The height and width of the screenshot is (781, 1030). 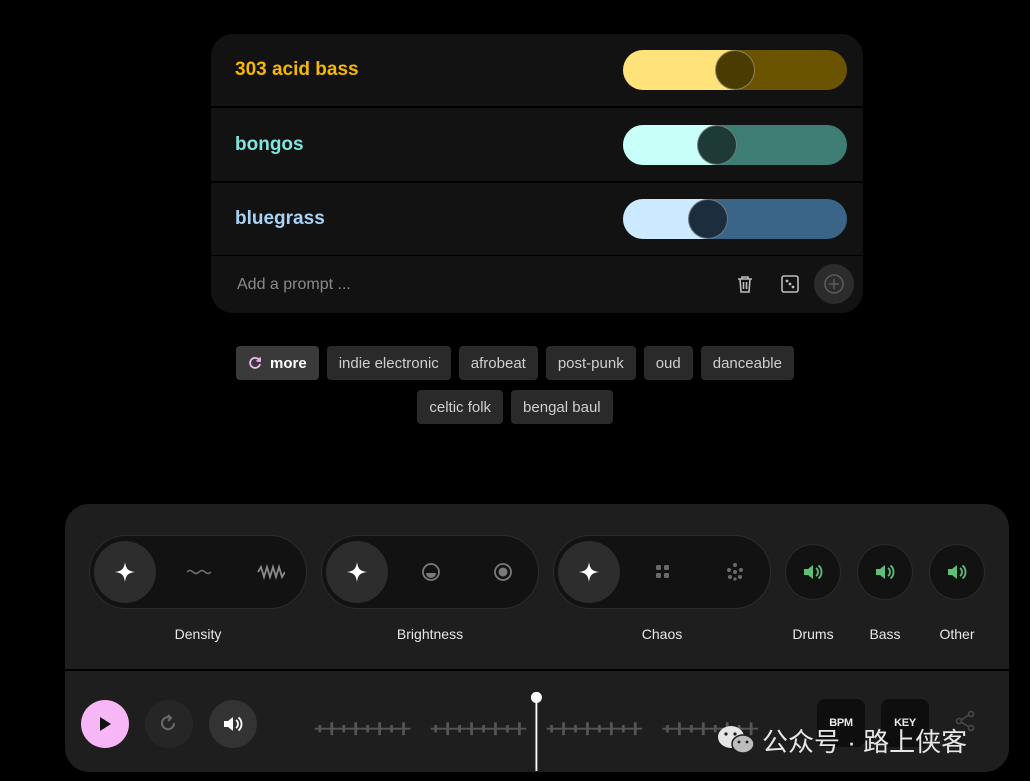 I want to click on dots-grid-icon, so click(x=662, y=571).